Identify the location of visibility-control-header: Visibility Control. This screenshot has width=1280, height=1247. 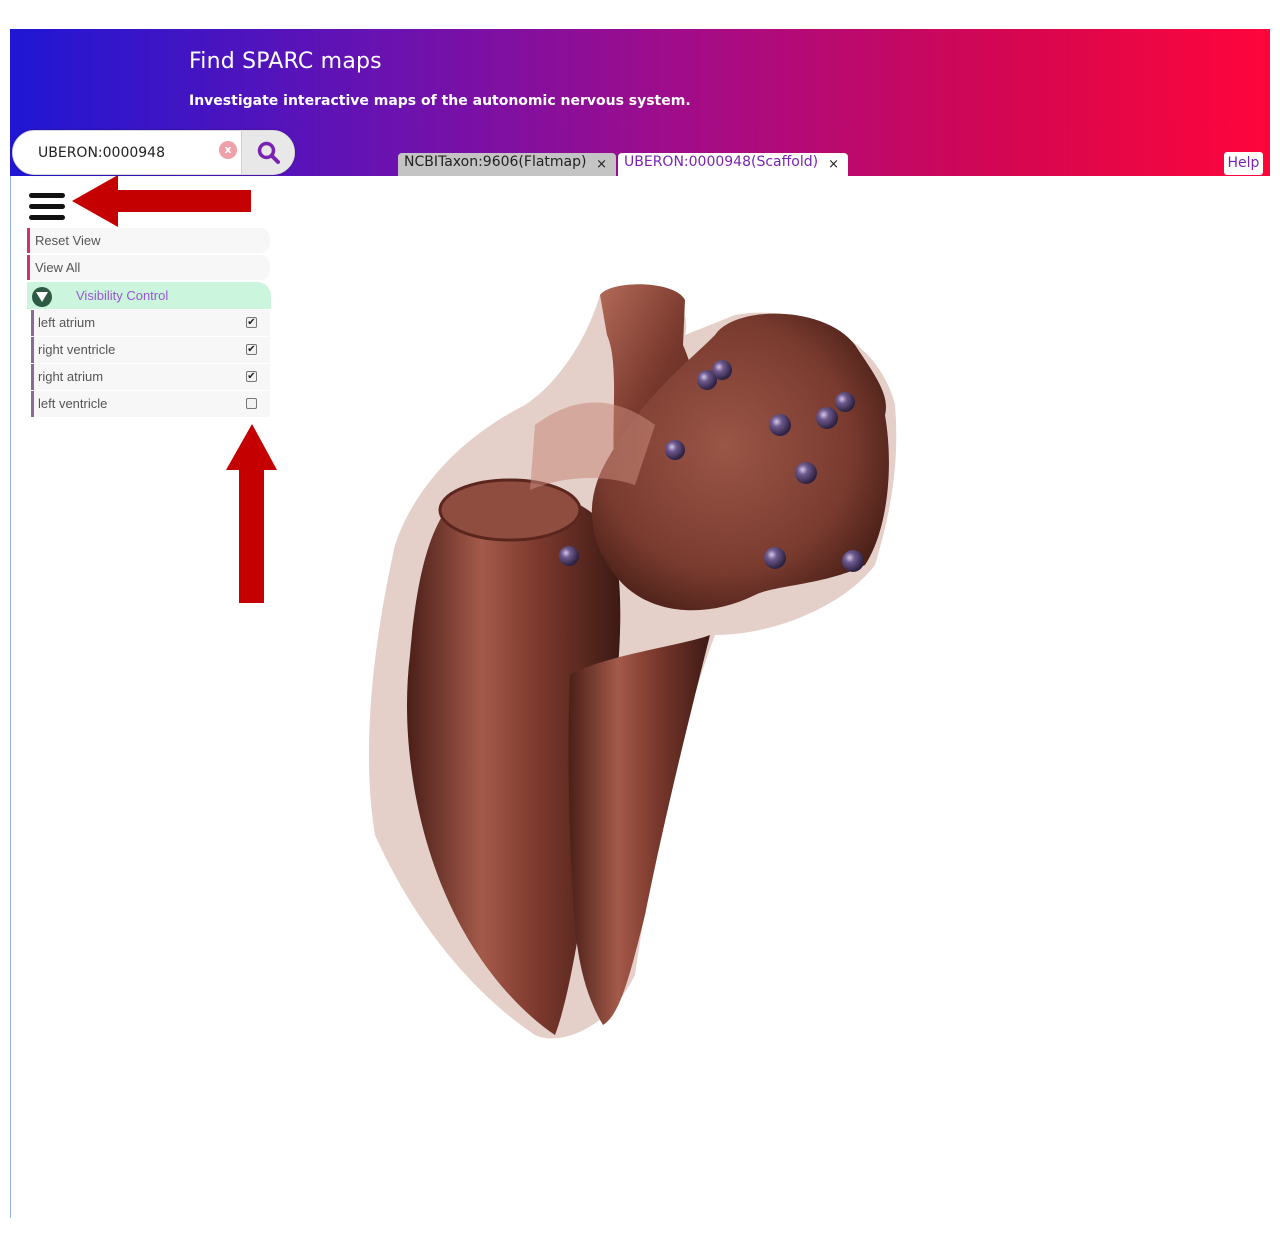
(149, 295).